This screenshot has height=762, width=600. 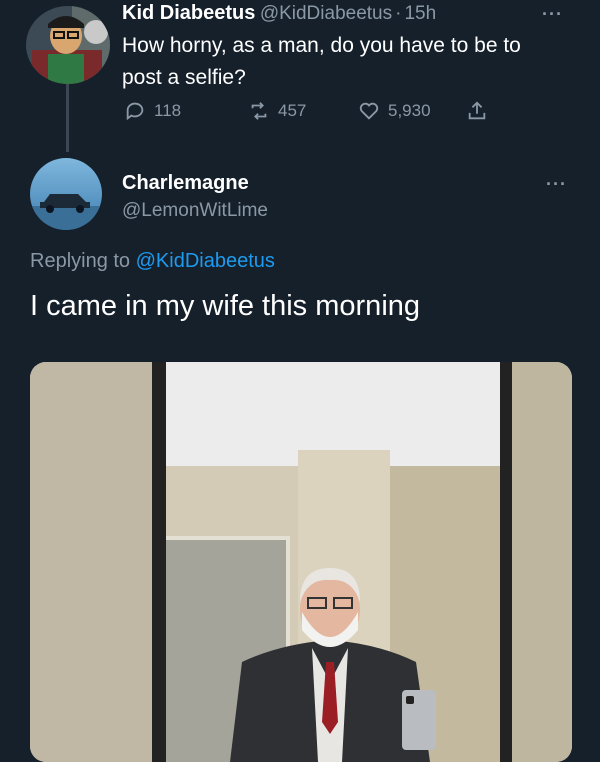 I want to click on tweet-time: 15h, so click(x=420, y=13).